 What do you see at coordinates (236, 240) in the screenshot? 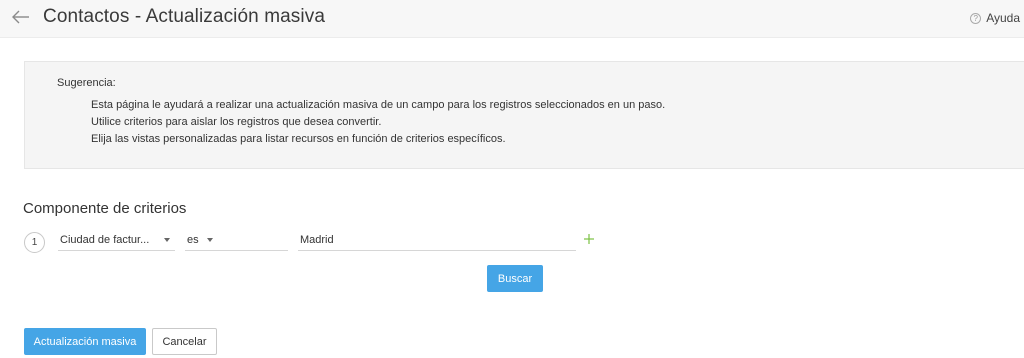
I see `criteria-operator-select: es` at bounding box center [236, 240].